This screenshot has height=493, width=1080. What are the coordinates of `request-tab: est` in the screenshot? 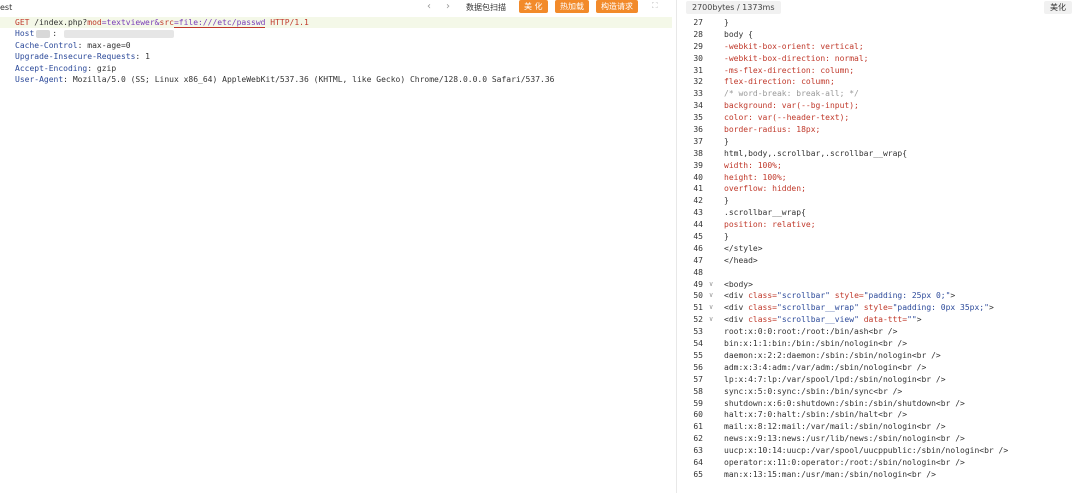 It's located at (6, 7).